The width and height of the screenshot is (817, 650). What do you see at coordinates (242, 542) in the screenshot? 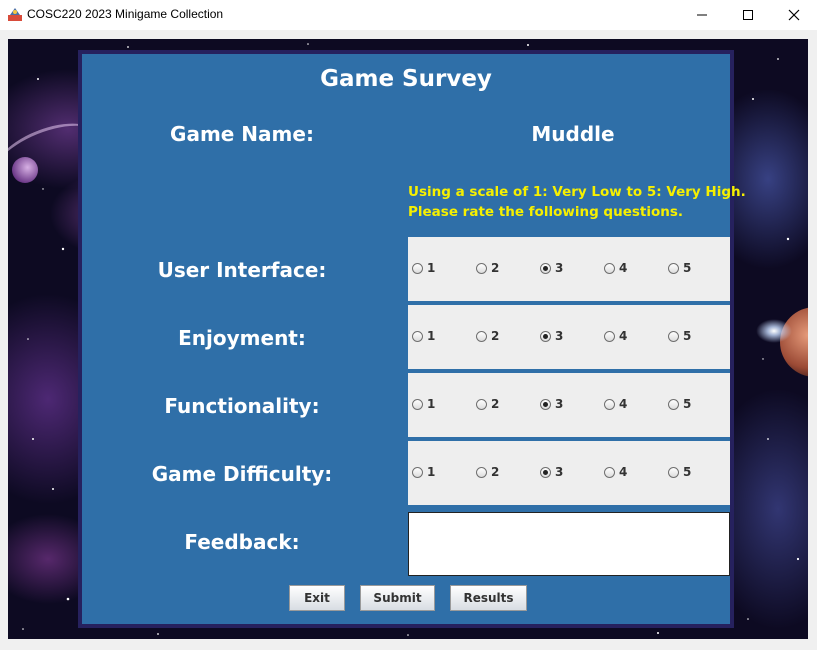
I see `feedback-label: Feedback:` at bounding box center [242, 542].